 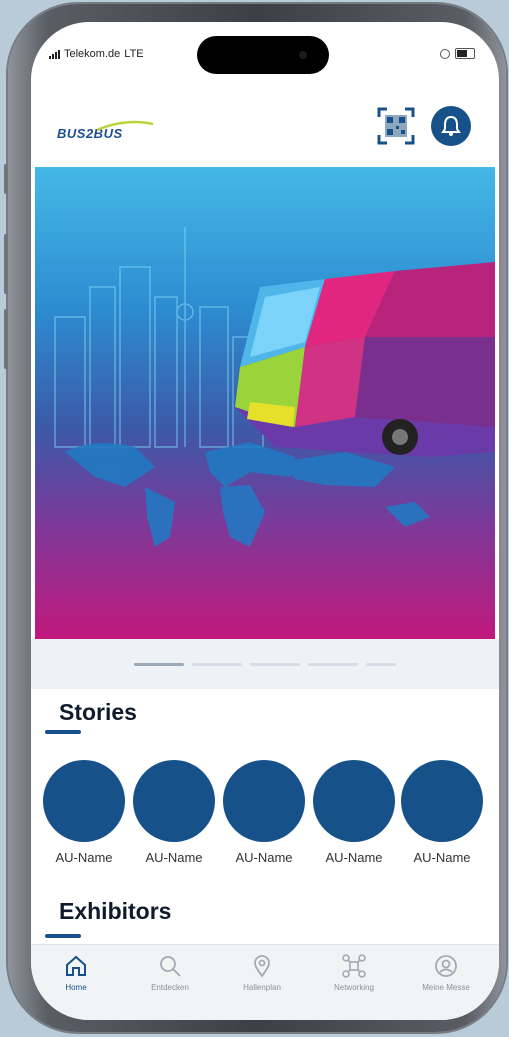 I want to click on tab-label: Meine Messe, so click(x=446, y=987).